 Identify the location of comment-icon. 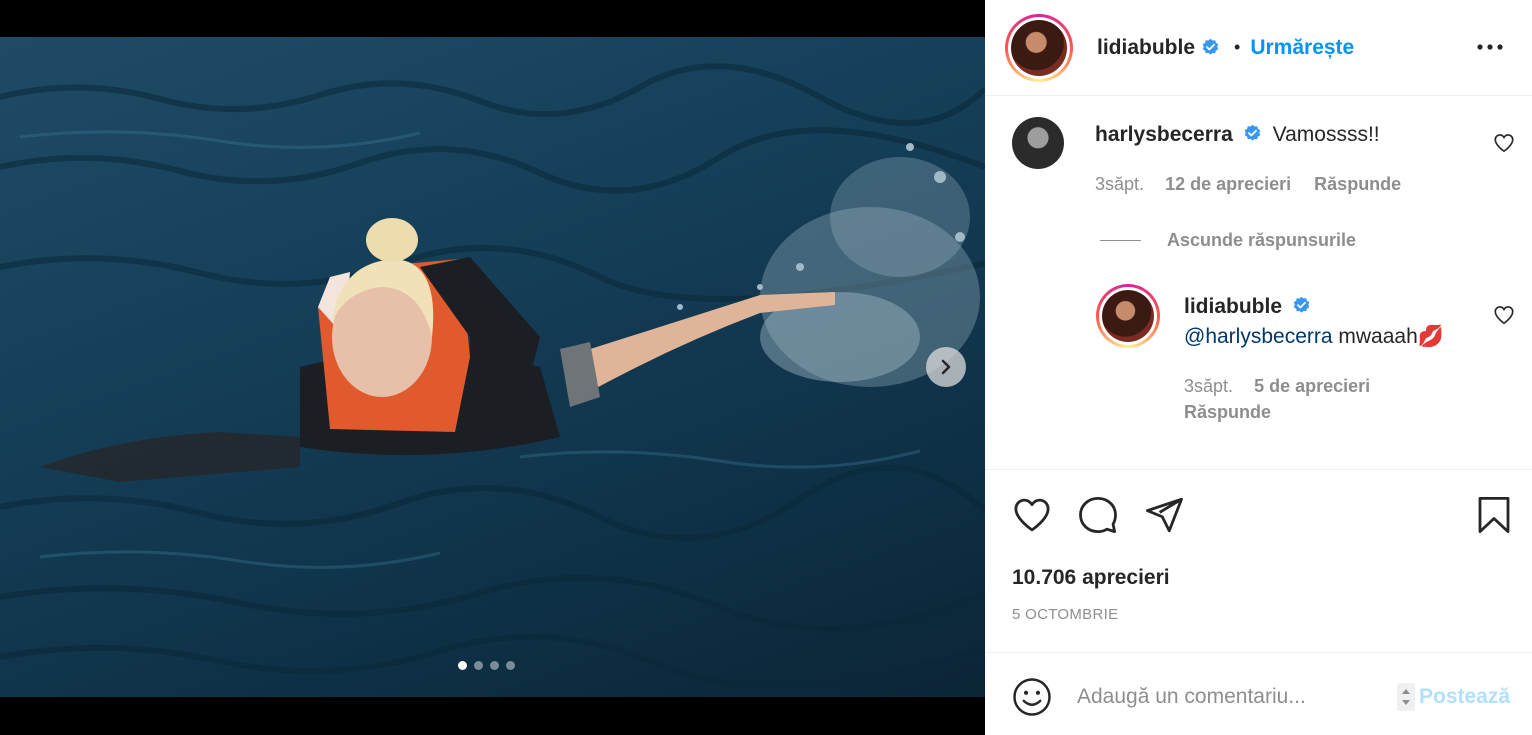
(1098, 515).